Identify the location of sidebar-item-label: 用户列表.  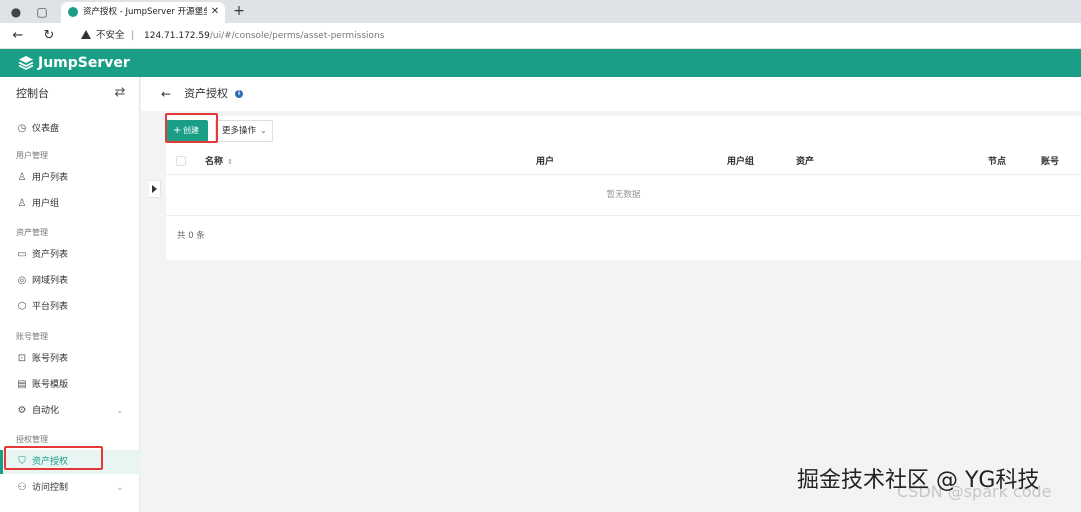
(50, 178).